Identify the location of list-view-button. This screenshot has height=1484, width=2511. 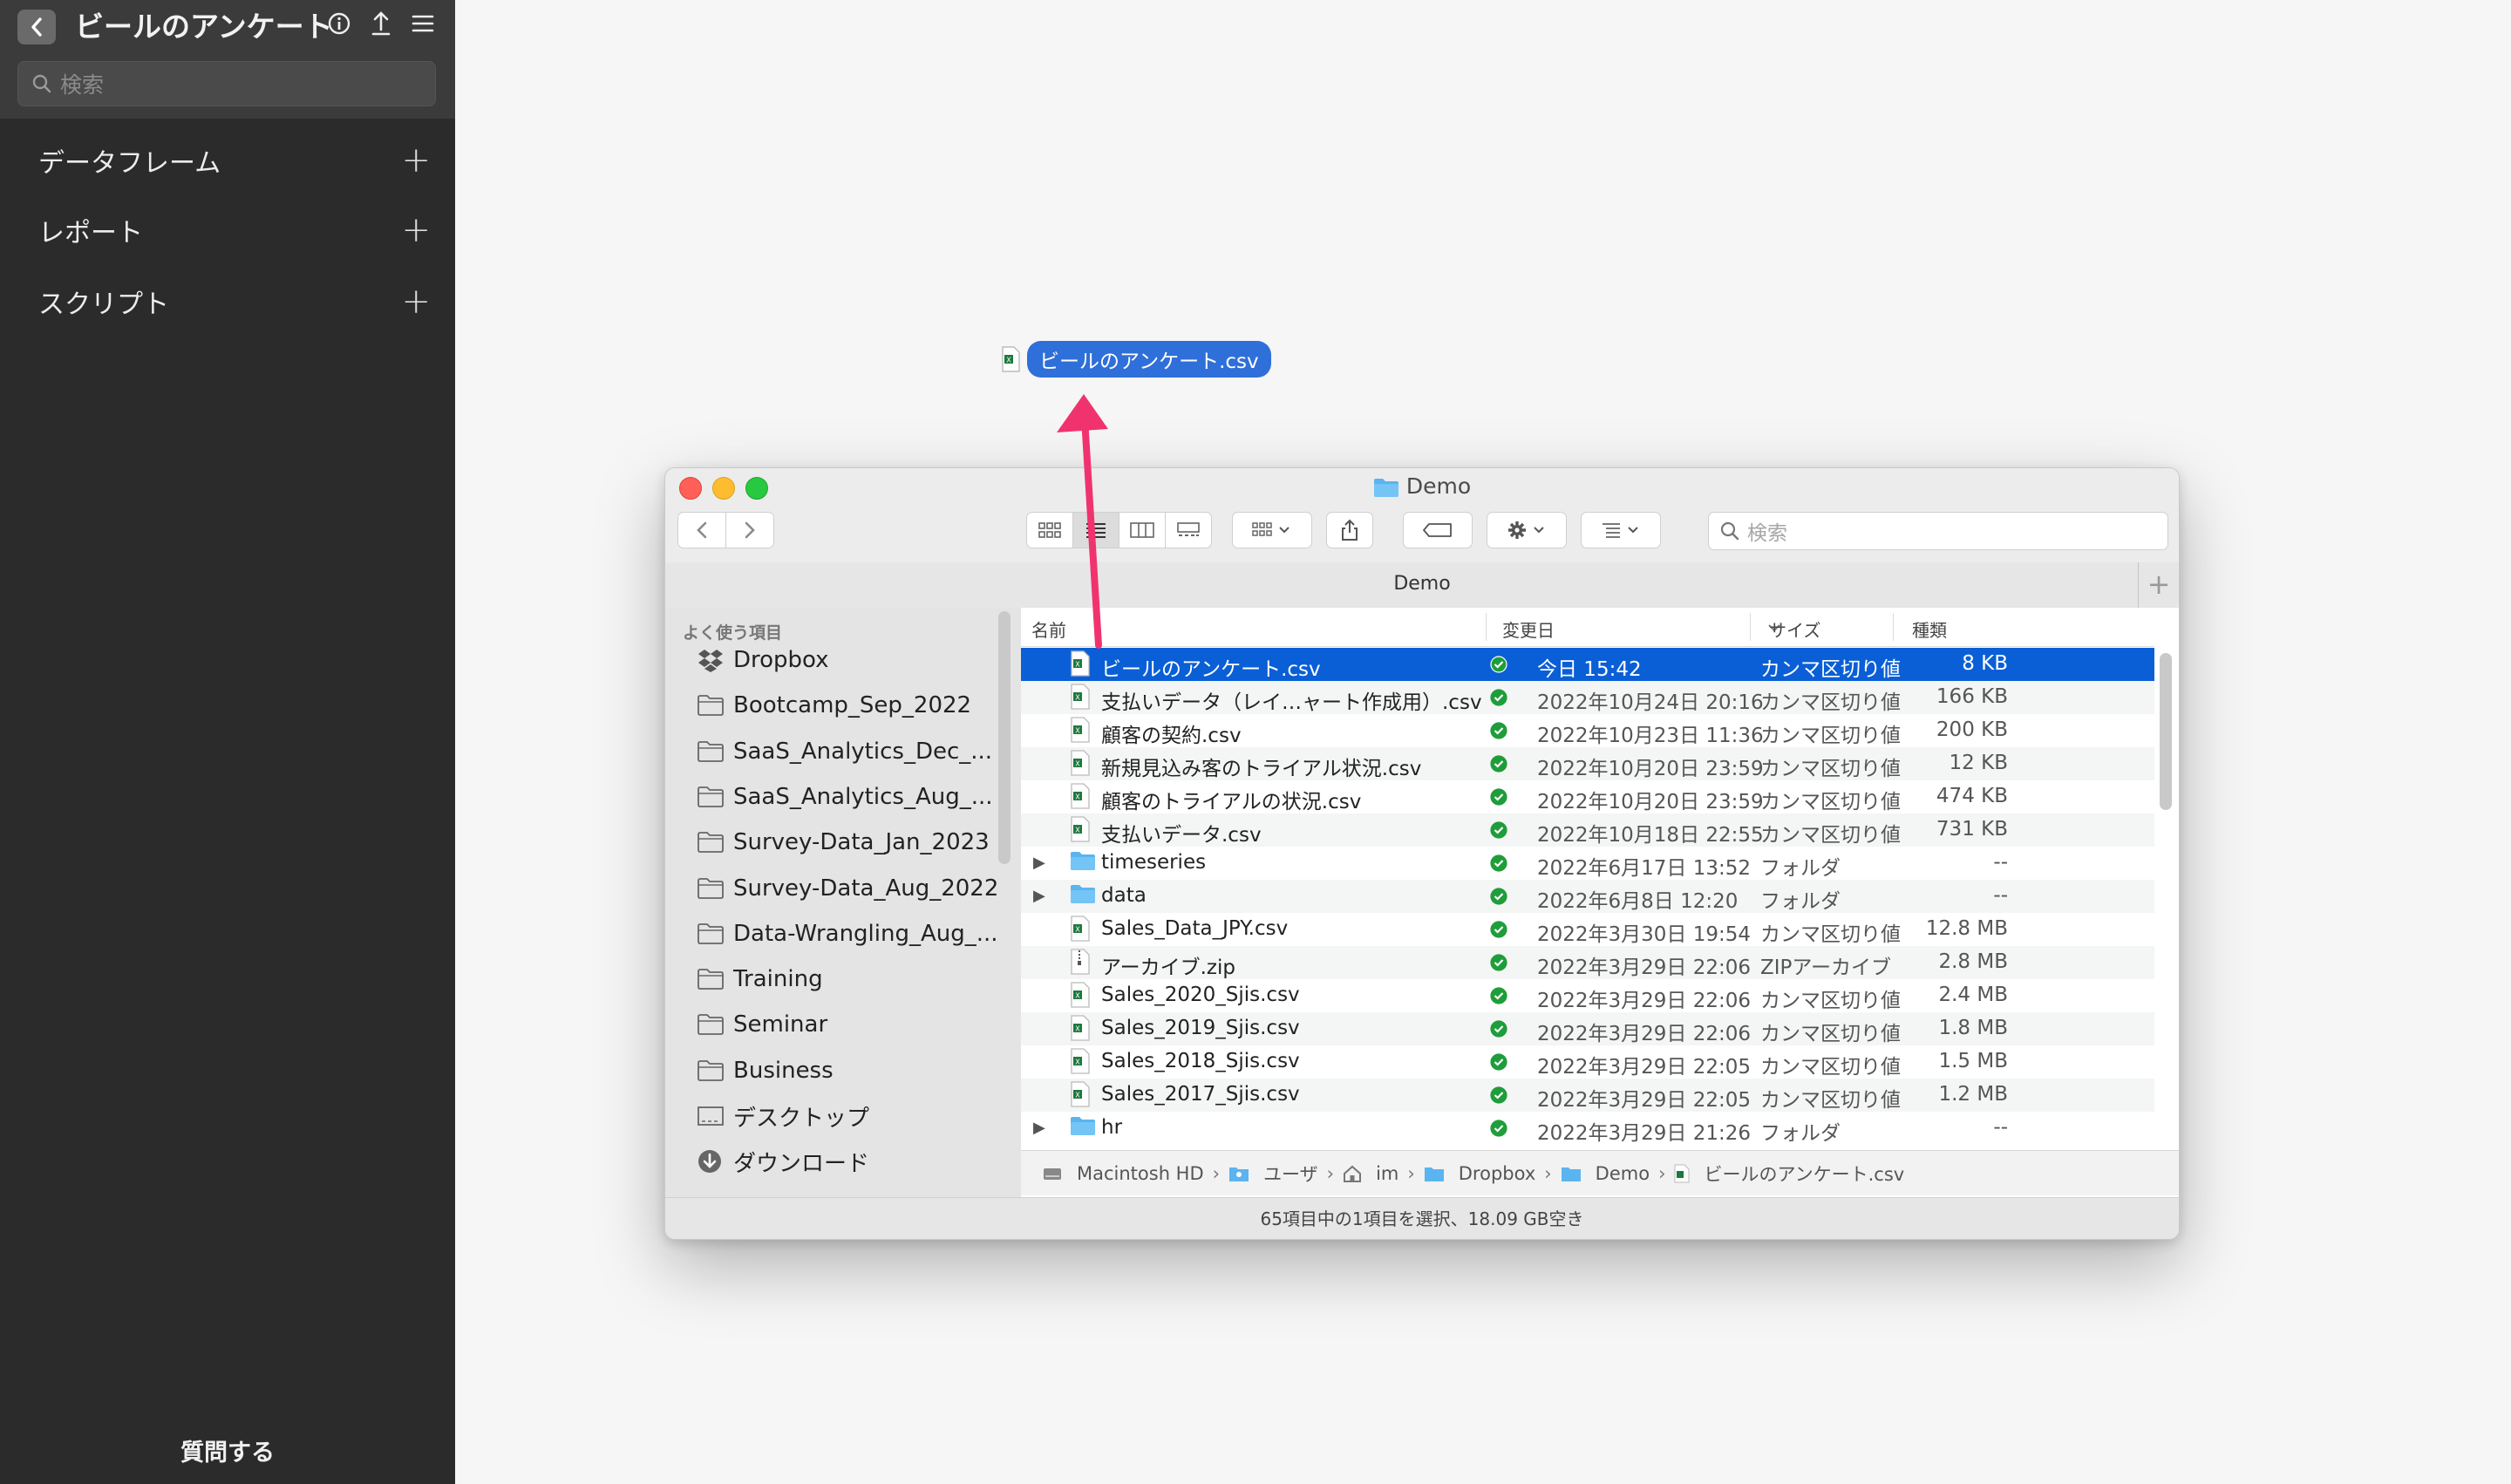
(1095, 530).